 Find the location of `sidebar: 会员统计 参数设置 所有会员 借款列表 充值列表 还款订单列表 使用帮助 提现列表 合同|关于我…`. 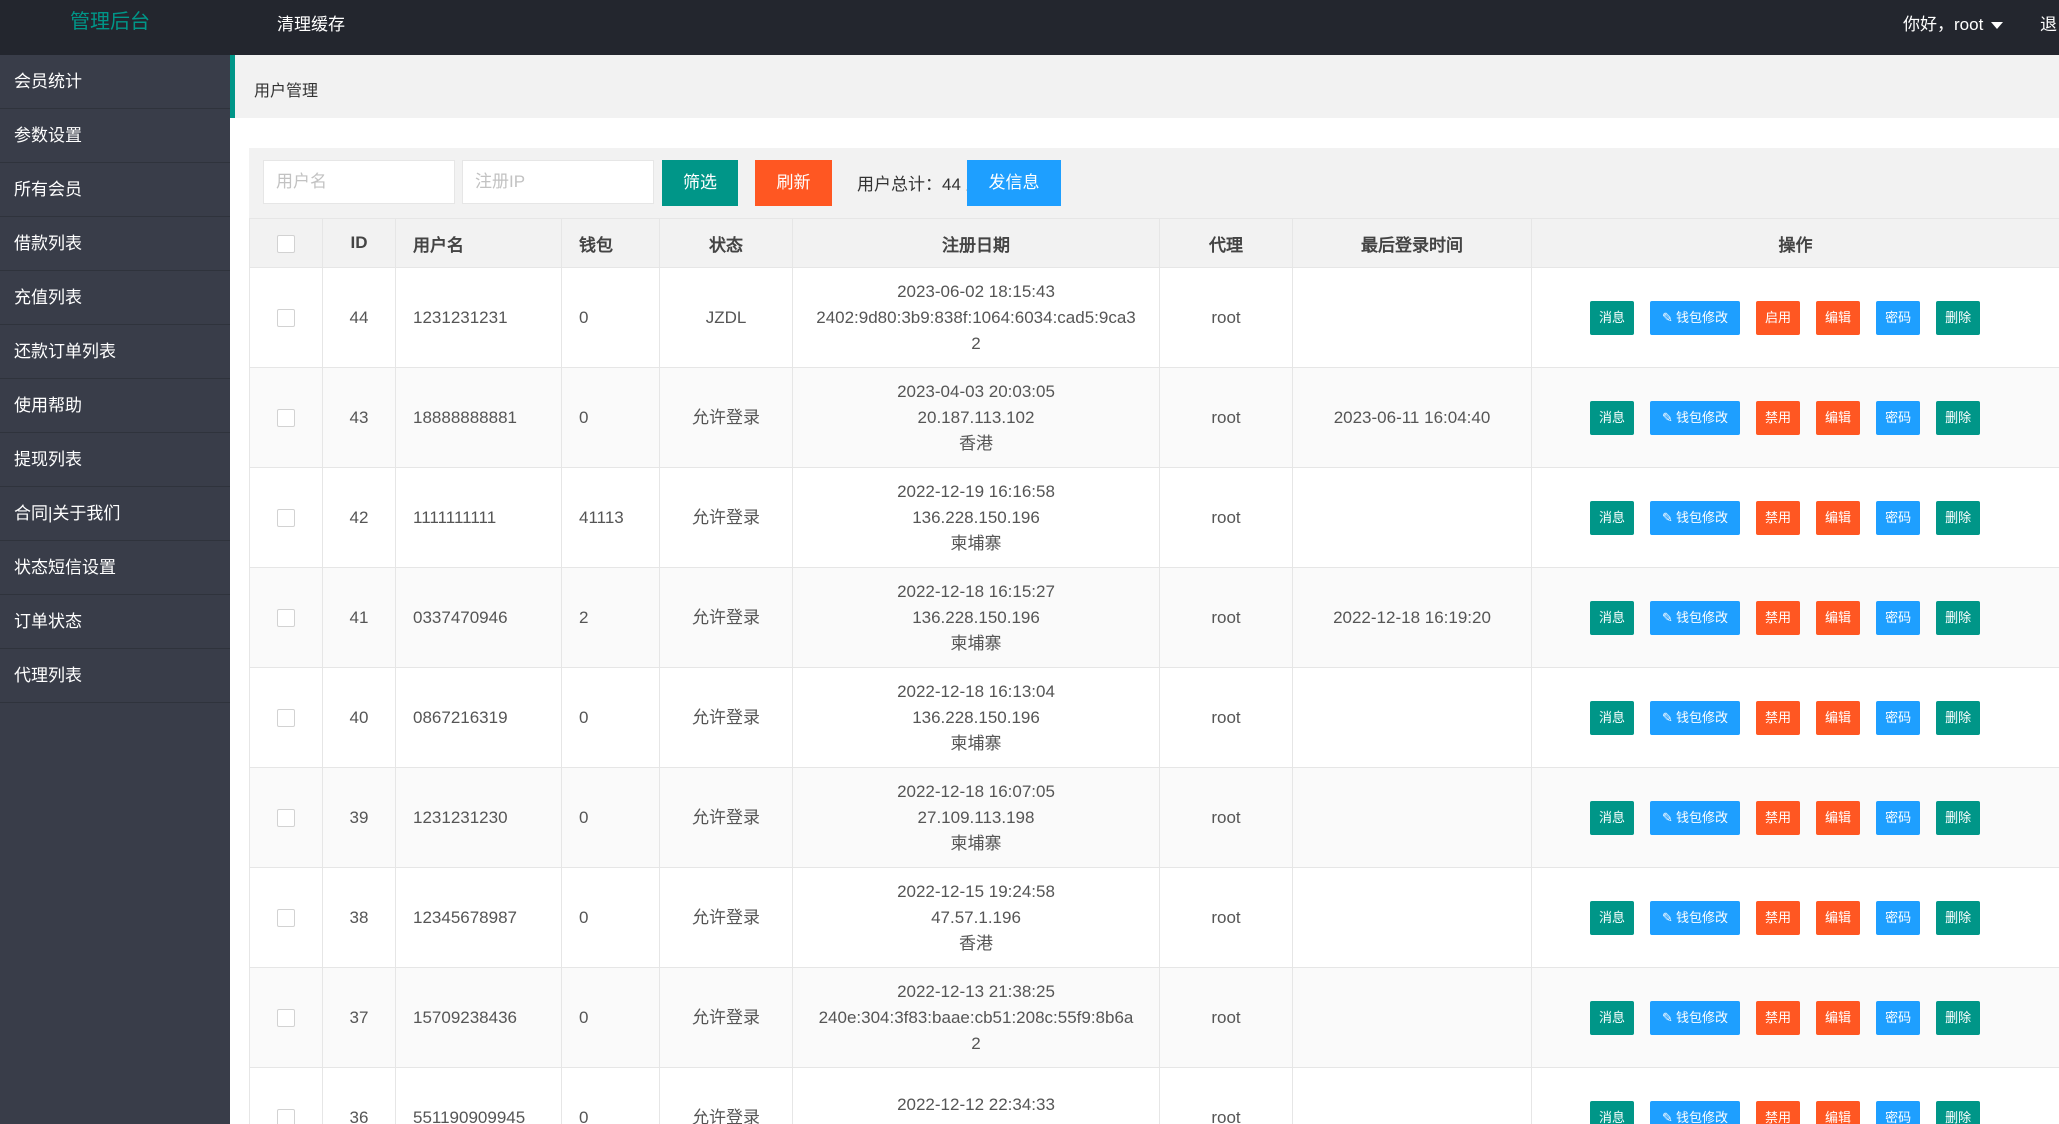

sidebar: 会员统计 参数设置 所有会员 借款列表 充值列表 还款订单列表 使用帮助 提现列表 合同|关于我… is located at coordinates (115, 589).